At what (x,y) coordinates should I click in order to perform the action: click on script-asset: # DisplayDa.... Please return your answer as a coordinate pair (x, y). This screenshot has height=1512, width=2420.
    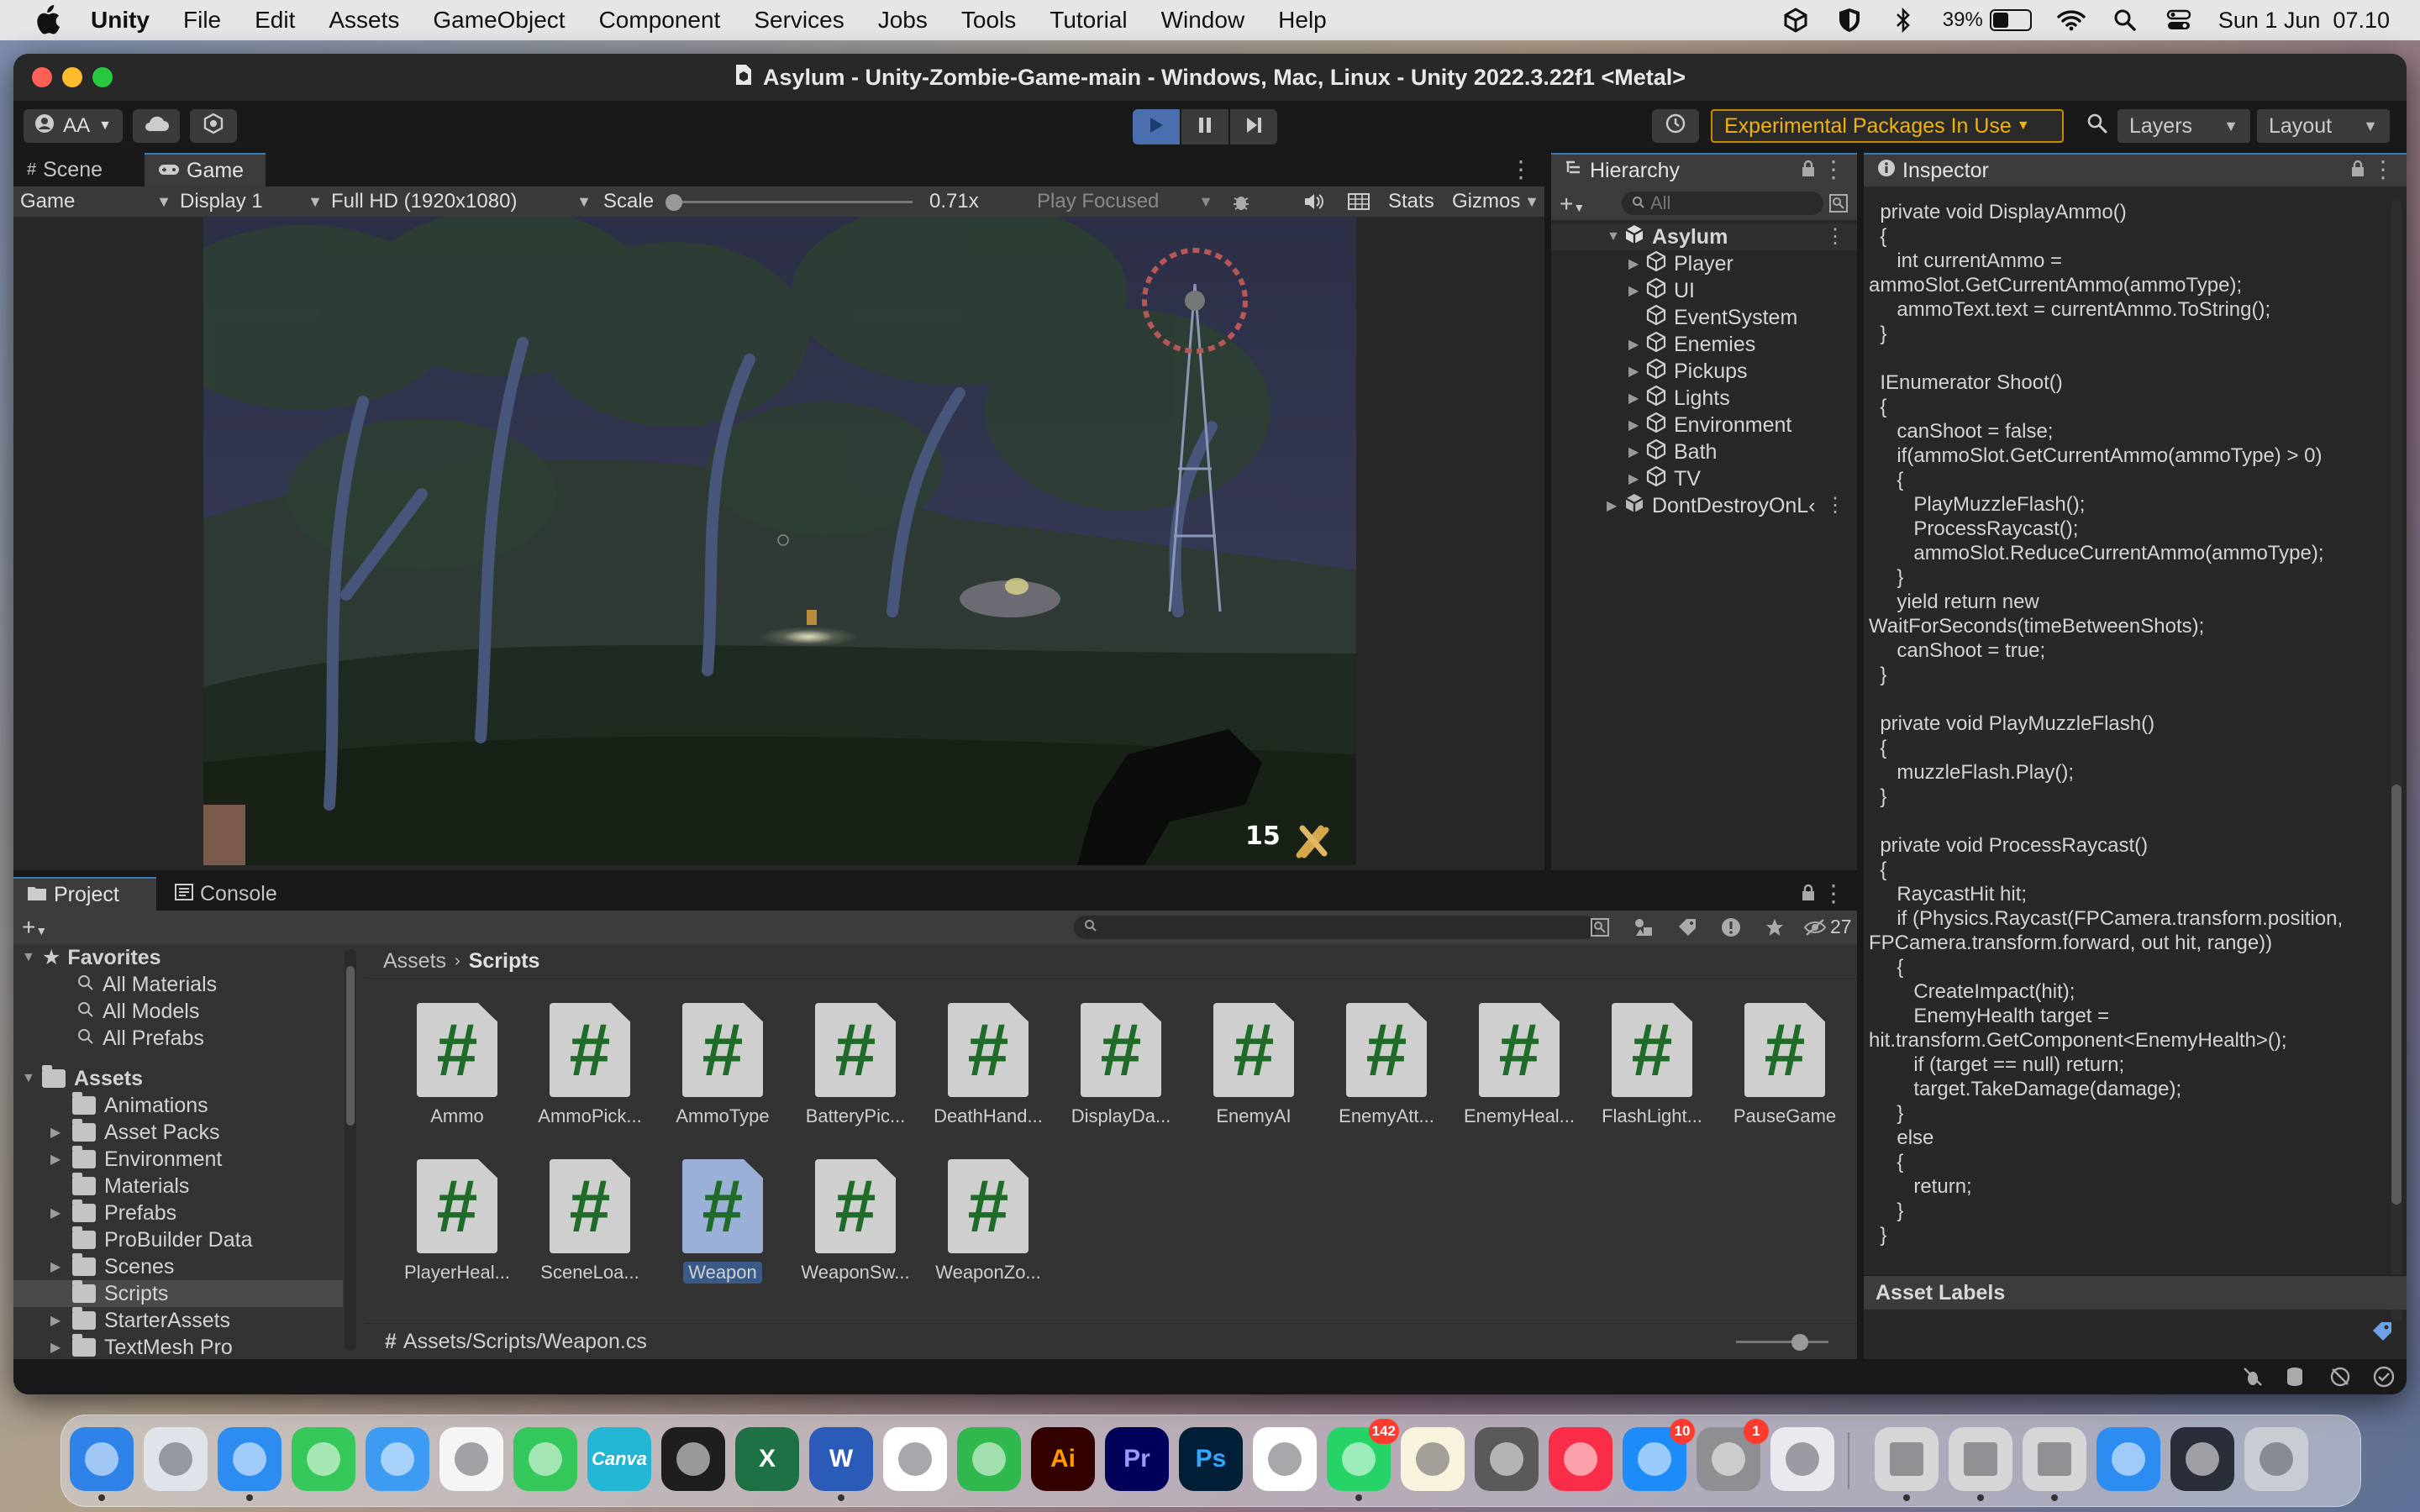
    Looking at the image, I should click on (1121, 1065).